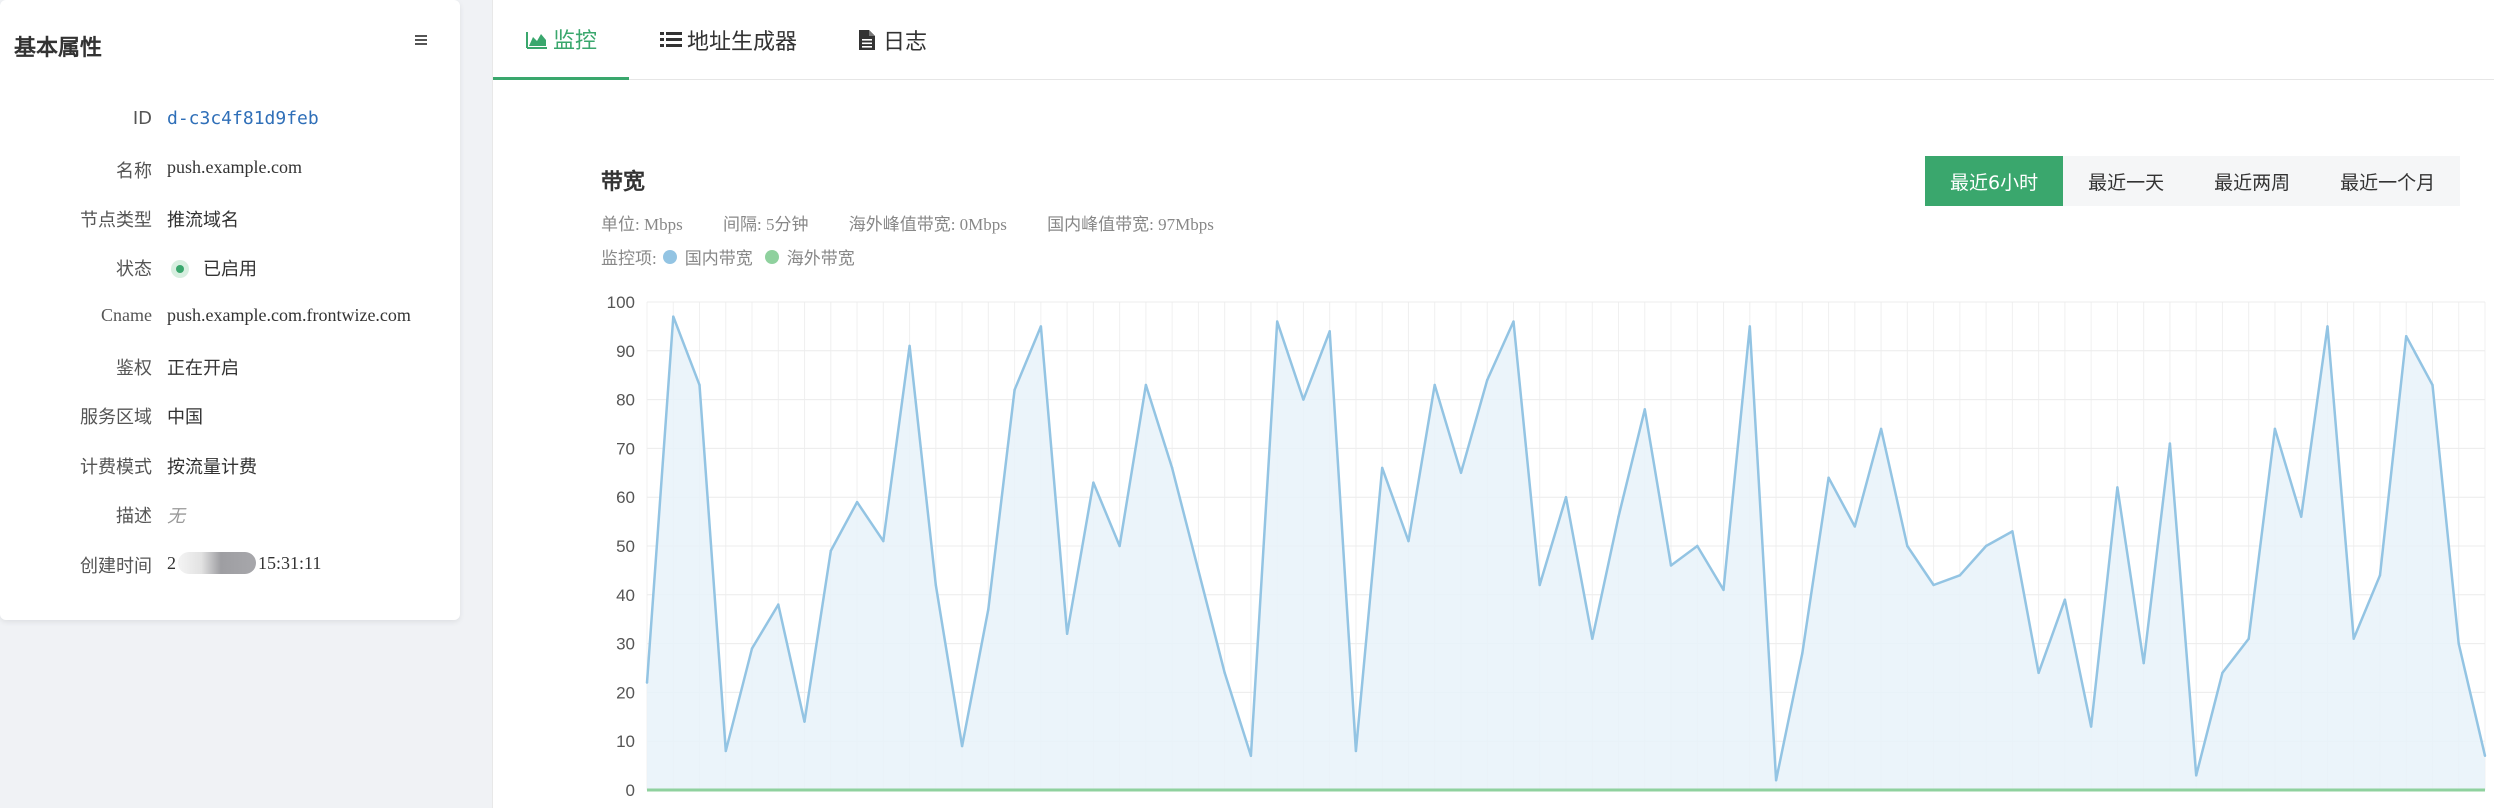  I want to click on legend-item-overseas: 海外带宽, so click(809, 256).